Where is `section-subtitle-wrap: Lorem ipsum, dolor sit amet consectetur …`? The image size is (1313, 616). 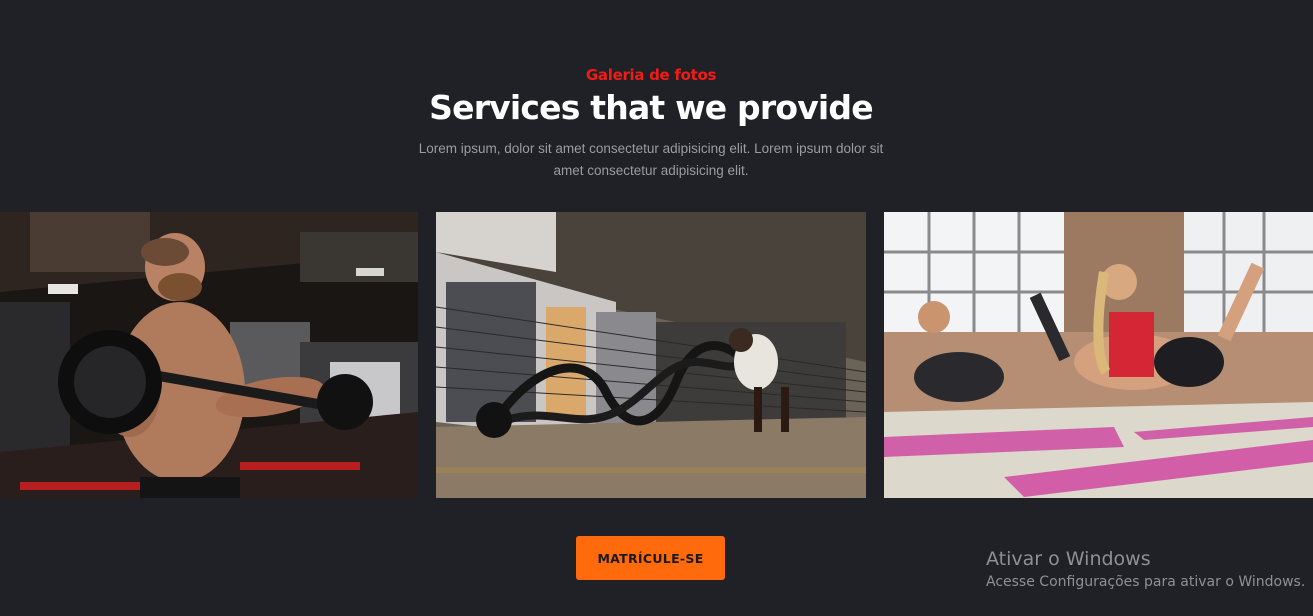
section-subtitle-wrap: Lorem ipsum, dolor sit amet consectetur … is located at coordinates (651, 160).